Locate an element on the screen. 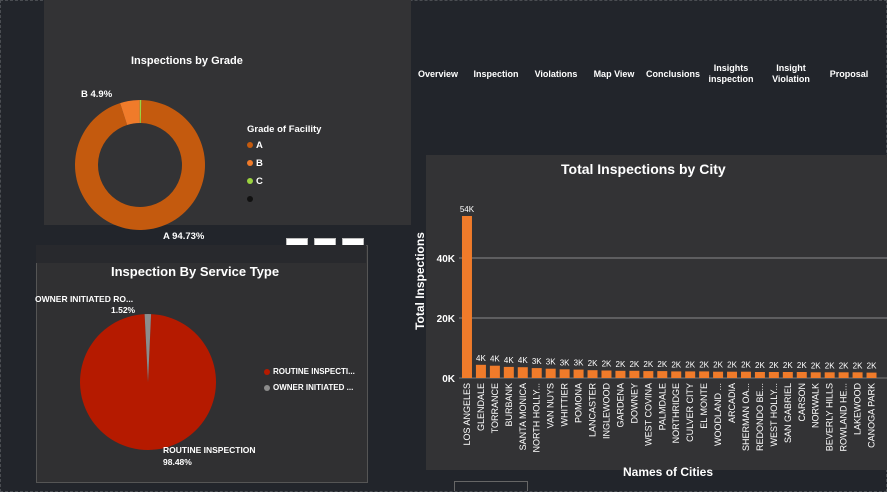 This screenshot has width=887, height=492. data-label: 54K is located at coordinates (467, 209).